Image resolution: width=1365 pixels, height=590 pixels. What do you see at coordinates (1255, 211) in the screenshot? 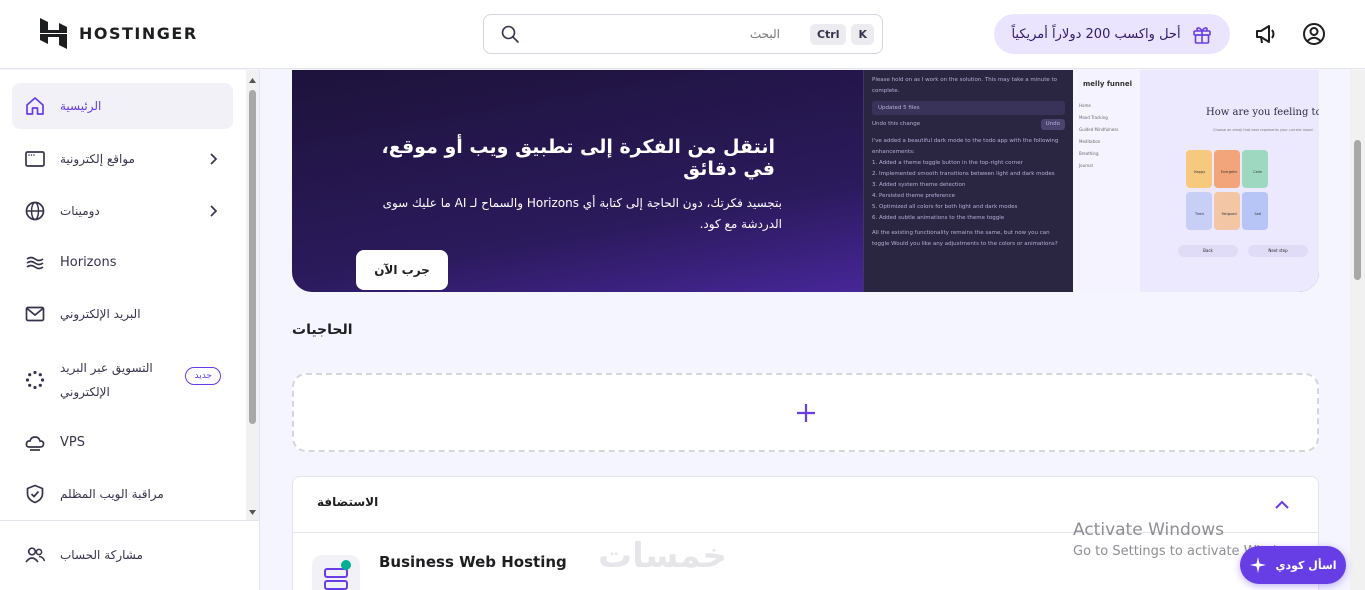
I see `mood-tile-sad` at bounding box center [1255, 211].